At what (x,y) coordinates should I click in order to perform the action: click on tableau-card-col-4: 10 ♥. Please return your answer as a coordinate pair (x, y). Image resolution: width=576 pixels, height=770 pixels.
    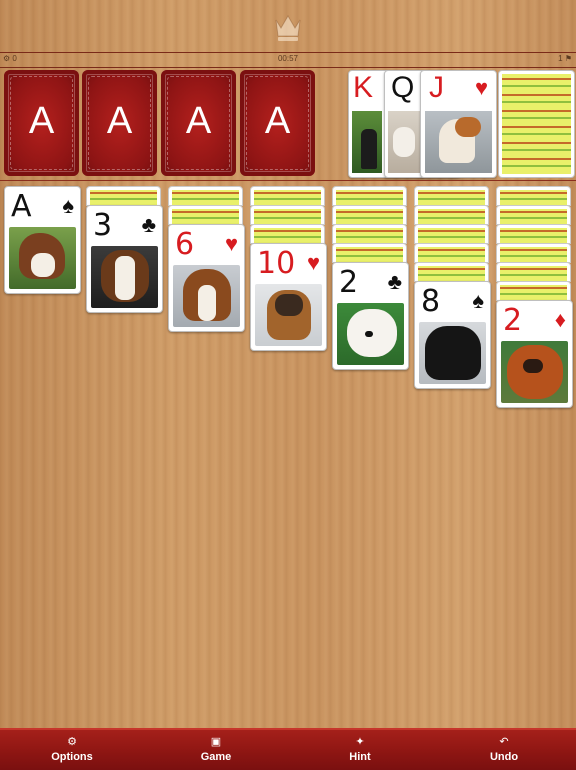
    Looking at the image, I should click on (288, 297).